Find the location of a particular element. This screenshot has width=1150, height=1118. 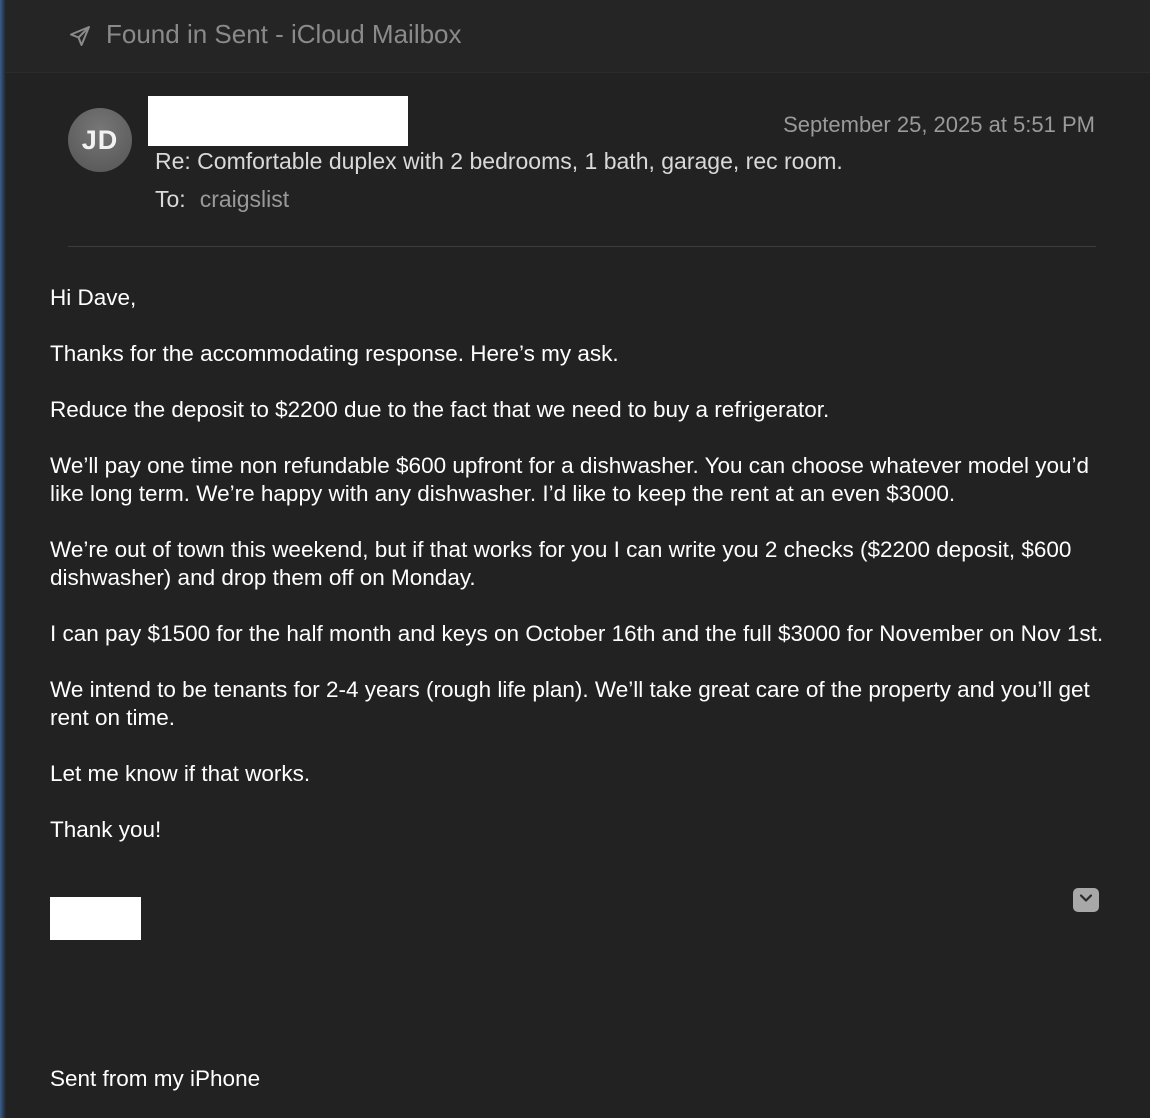

avatar-initials: JD is located at coordinates (100, 139).